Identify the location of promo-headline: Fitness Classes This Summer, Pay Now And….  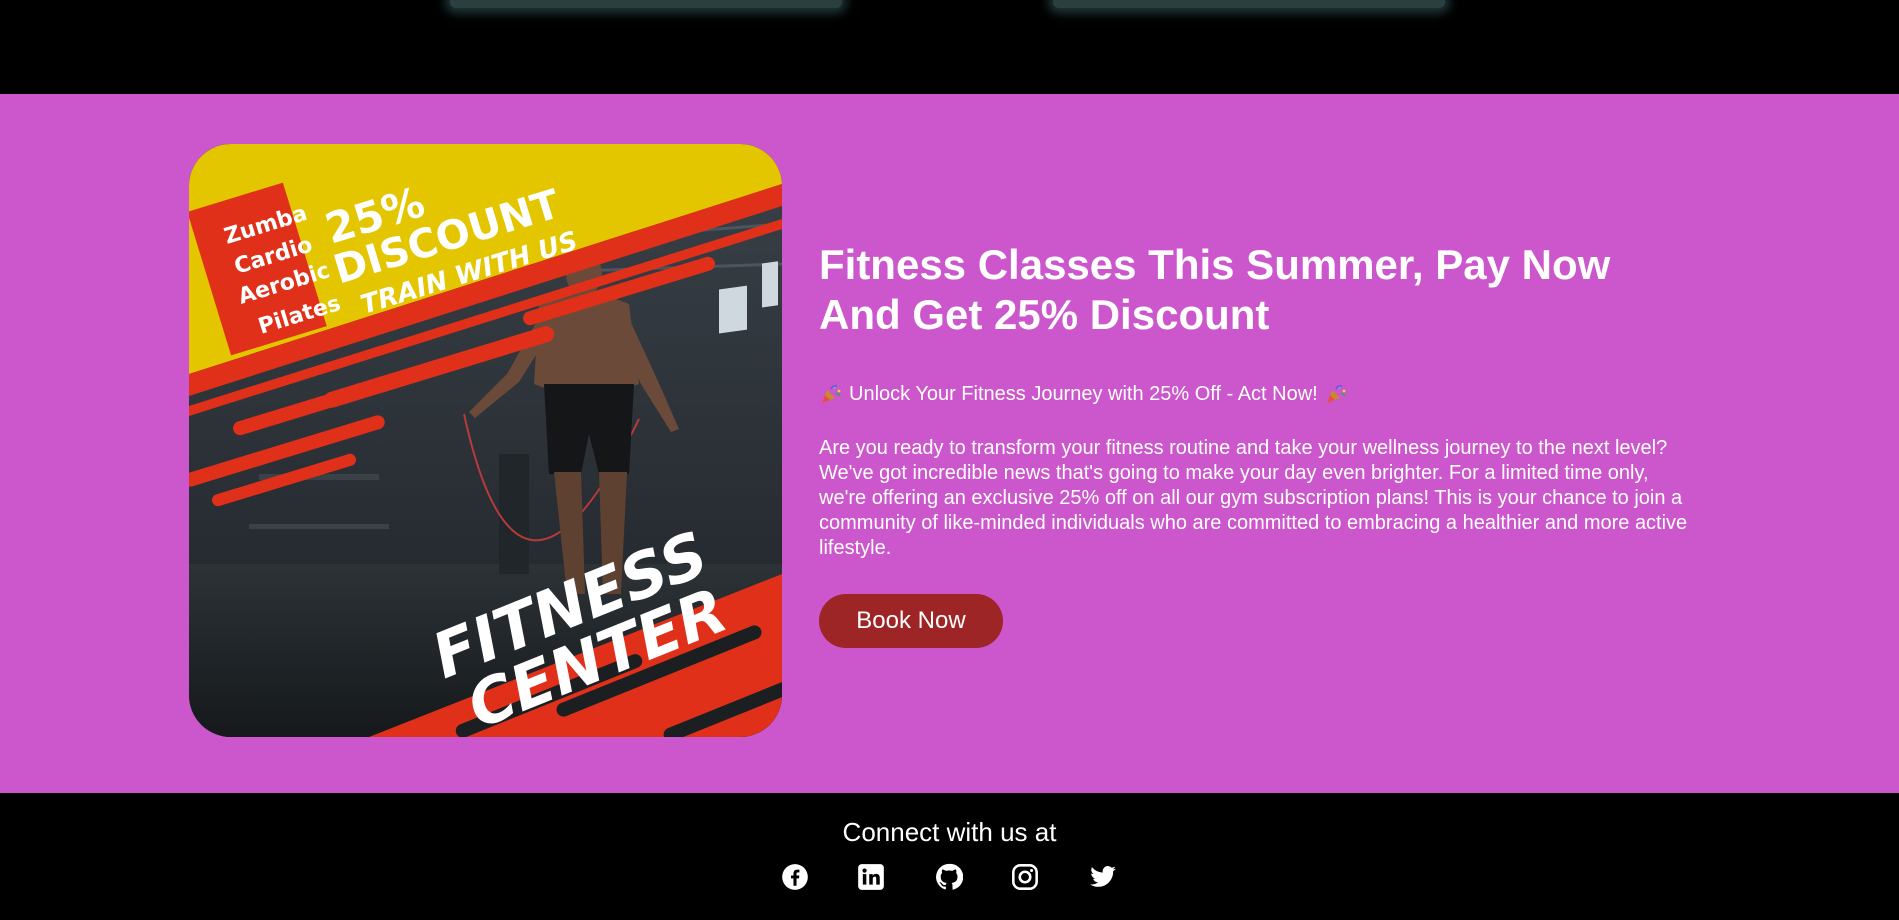
(1215, 289).